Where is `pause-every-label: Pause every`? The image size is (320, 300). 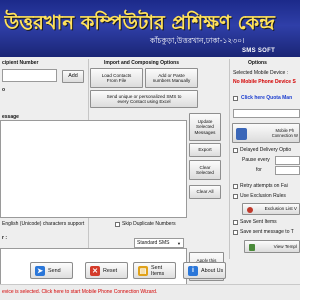
pause-every-label: Pause every is located at coordinates (256, 160).